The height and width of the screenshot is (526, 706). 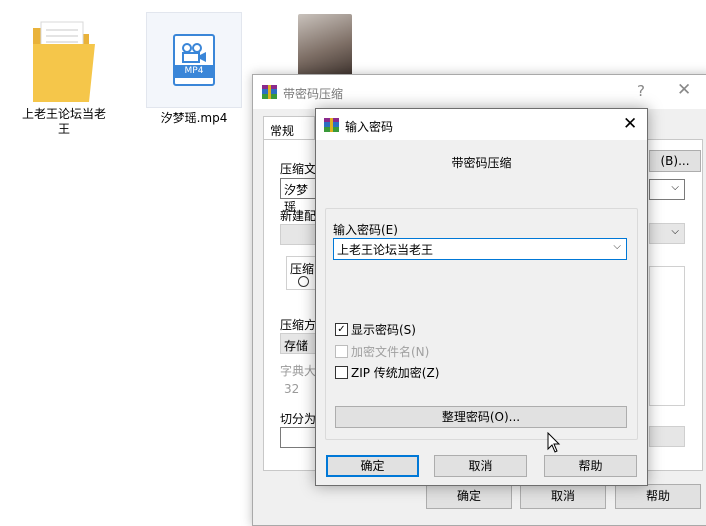 I want to click on new-profile-label: 新建配, so click(x=298, y=216).